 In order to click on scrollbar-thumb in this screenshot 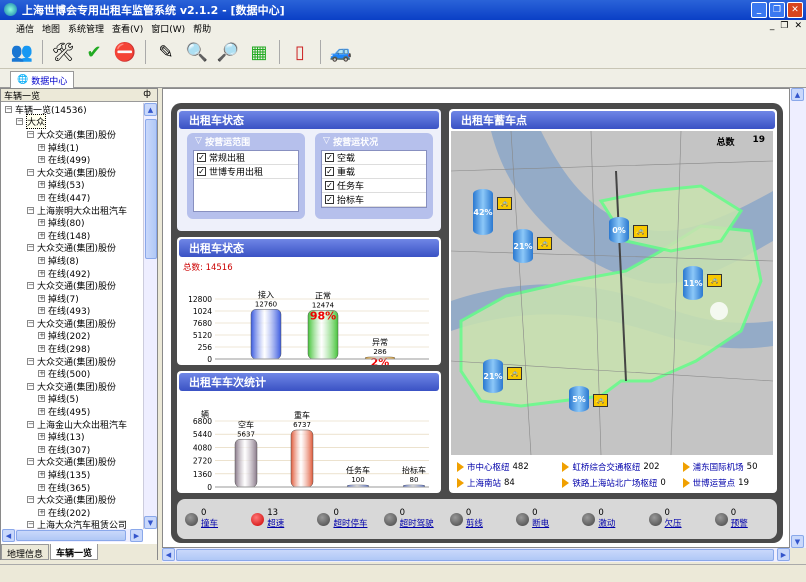, I will do `click(151, 189)`.